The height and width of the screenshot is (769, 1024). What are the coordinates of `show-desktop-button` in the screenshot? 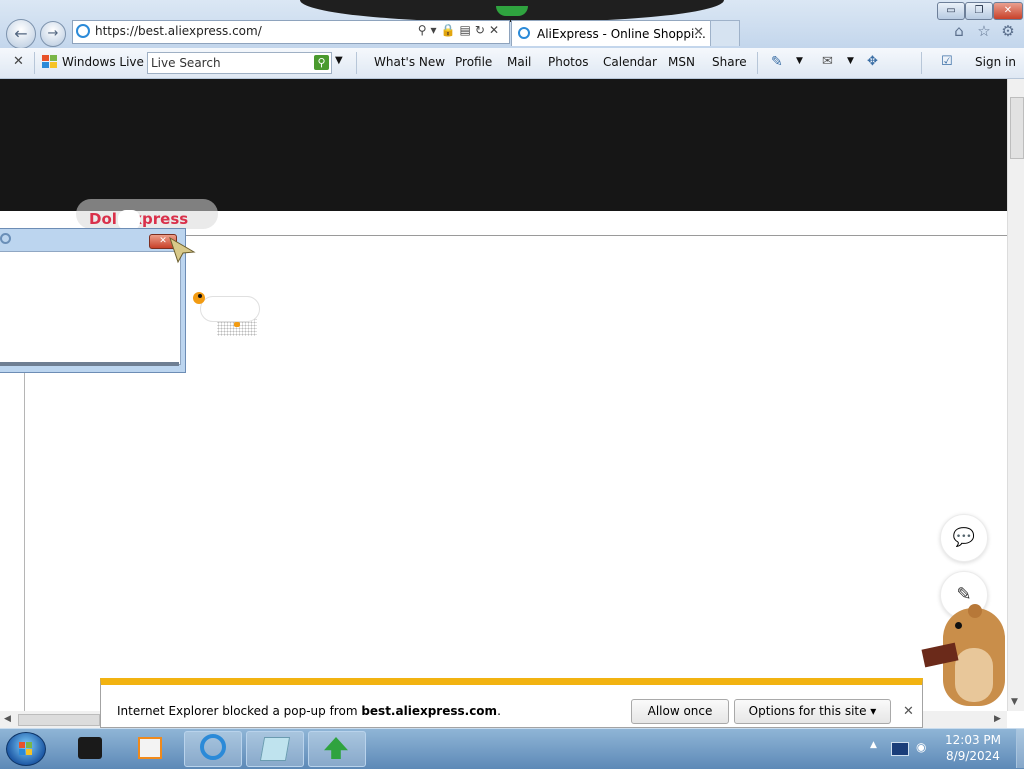 It's located at (1020, 748).